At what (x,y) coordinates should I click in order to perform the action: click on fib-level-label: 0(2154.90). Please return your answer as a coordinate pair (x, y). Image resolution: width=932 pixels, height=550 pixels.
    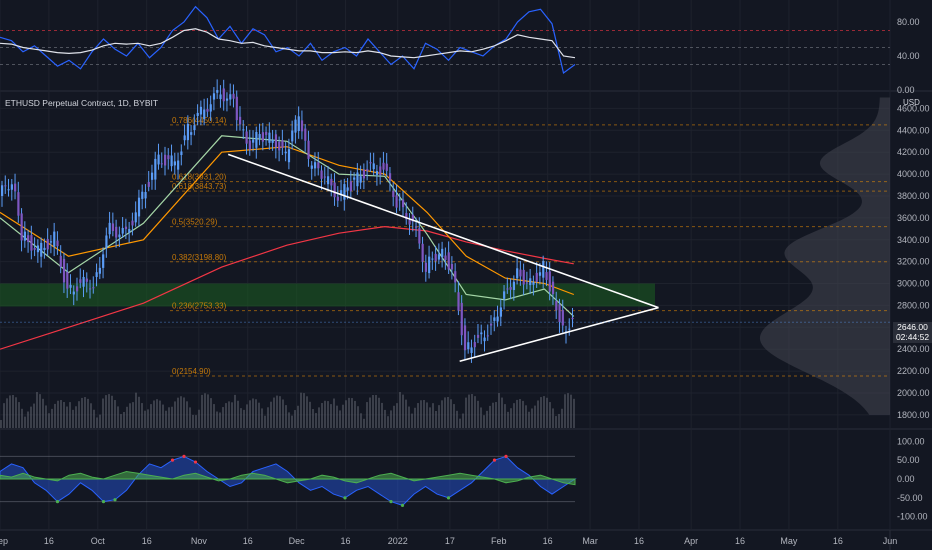
    Looking at the image, I should click on (191, 371).